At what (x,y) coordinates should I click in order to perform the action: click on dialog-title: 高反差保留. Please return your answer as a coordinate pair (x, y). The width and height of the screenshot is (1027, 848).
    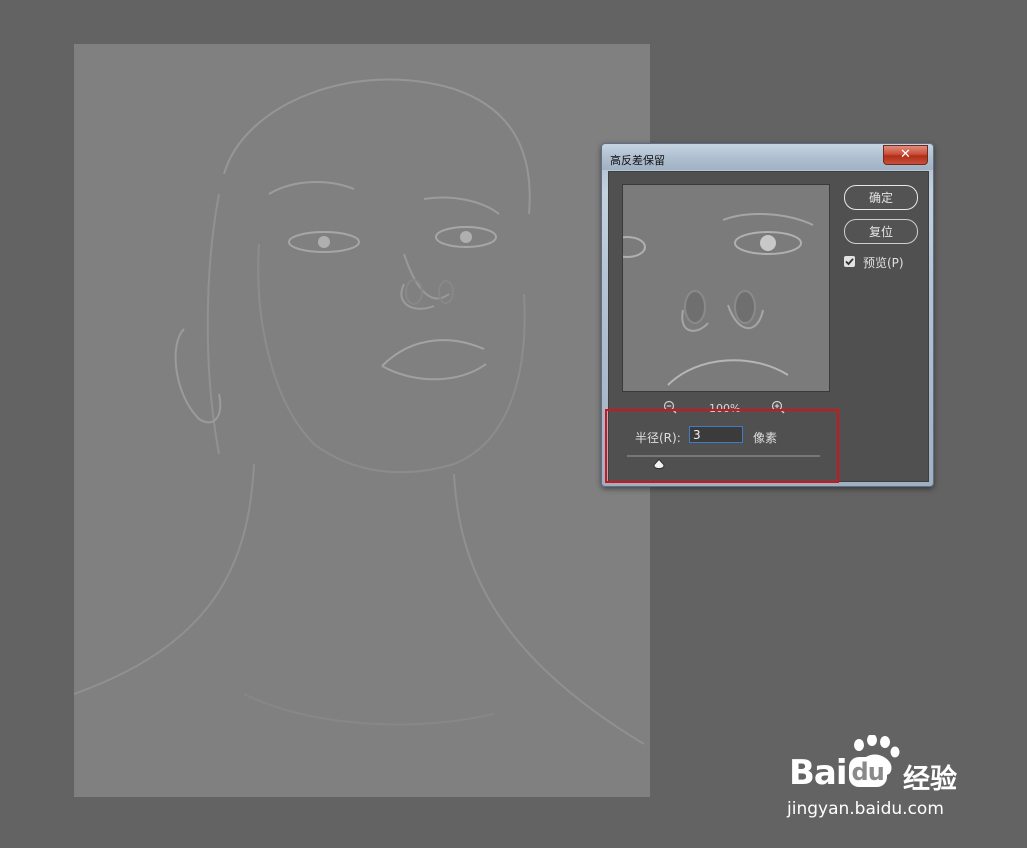
    Looking at the image, I should click on (637, 160).